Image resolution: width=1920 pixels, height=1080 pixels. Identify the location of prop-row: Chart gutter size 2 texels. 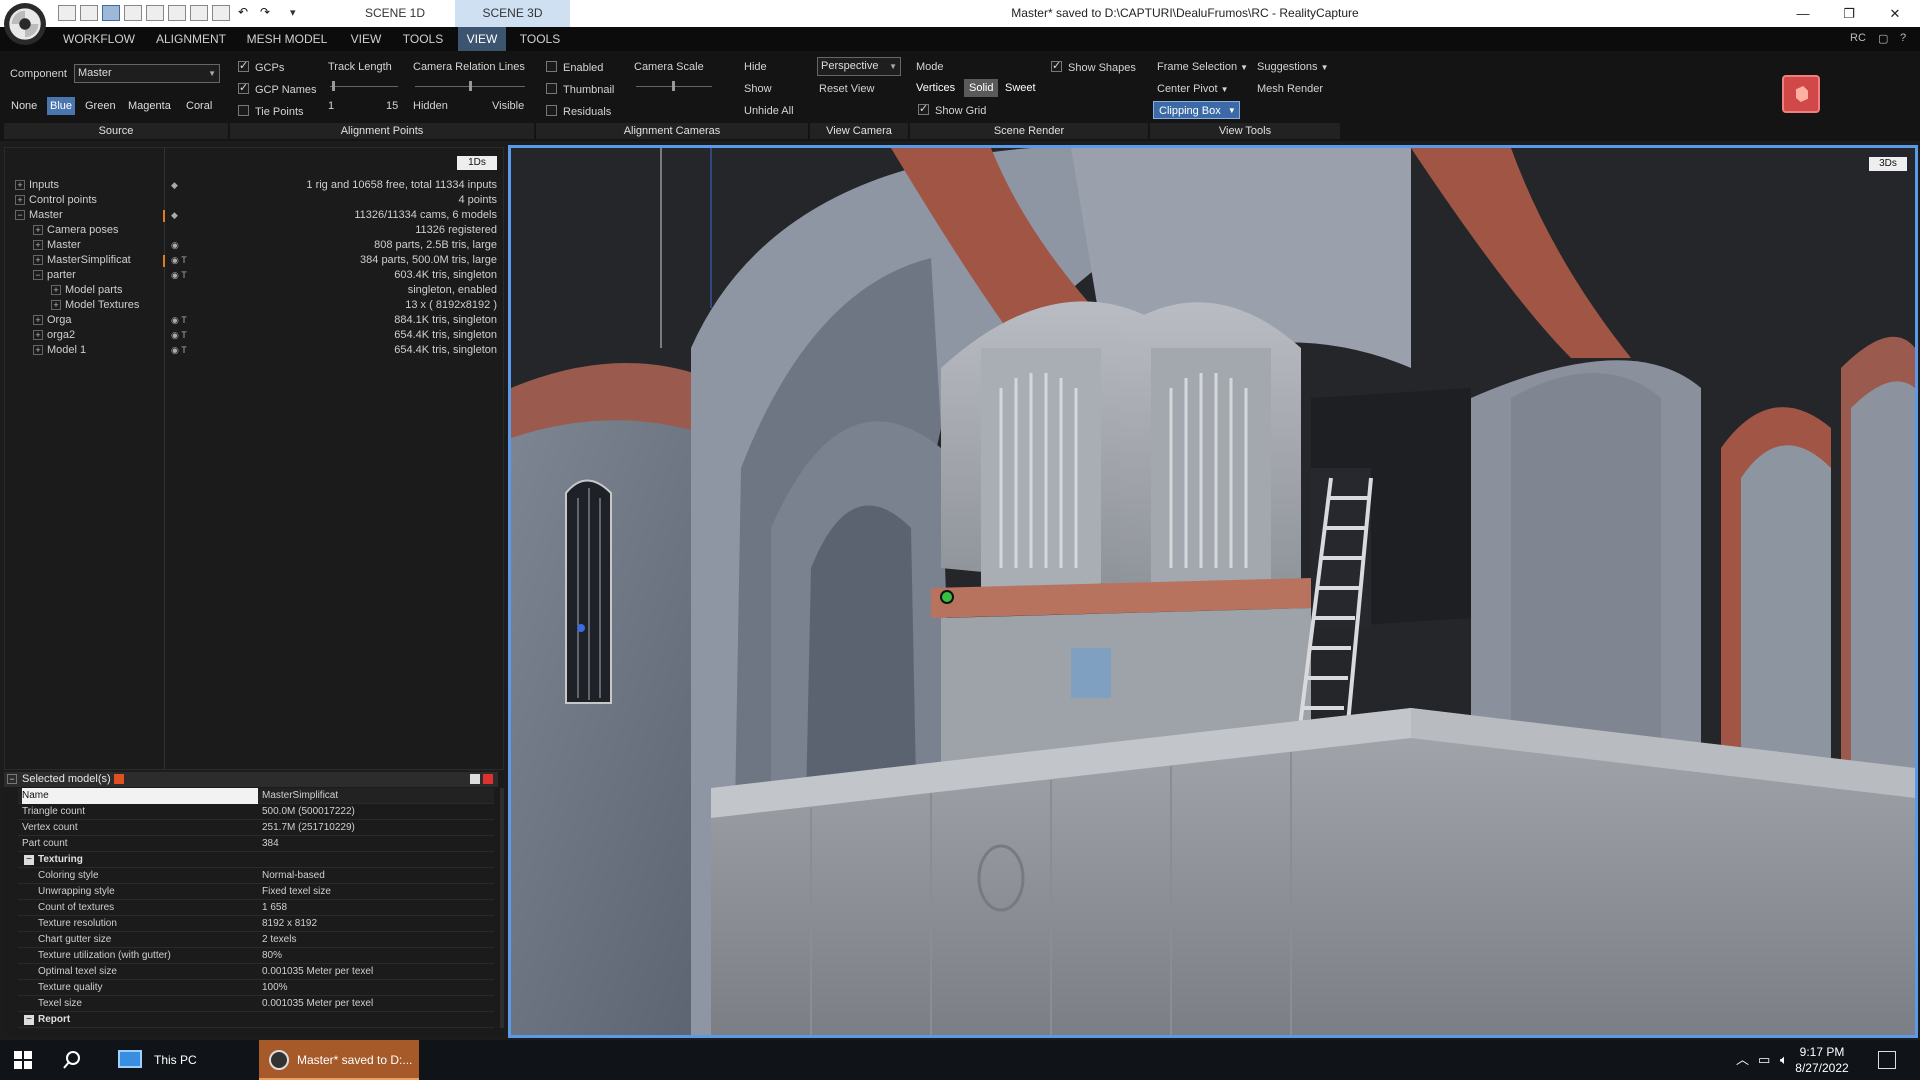
(256, 940).